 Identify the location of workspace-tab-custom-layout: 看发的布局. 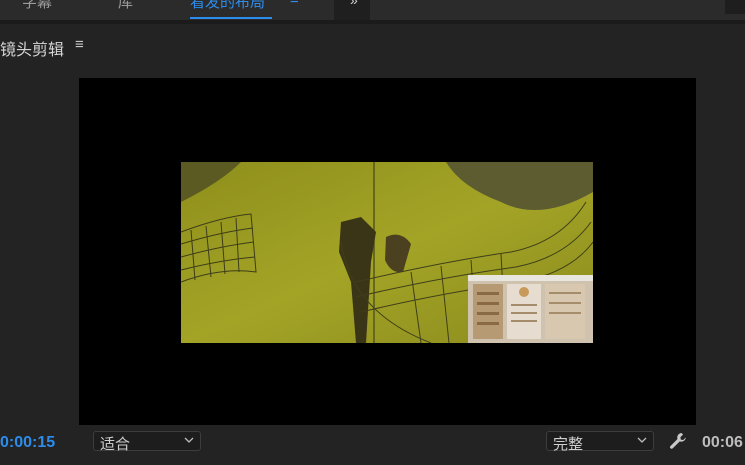
(227, 6).